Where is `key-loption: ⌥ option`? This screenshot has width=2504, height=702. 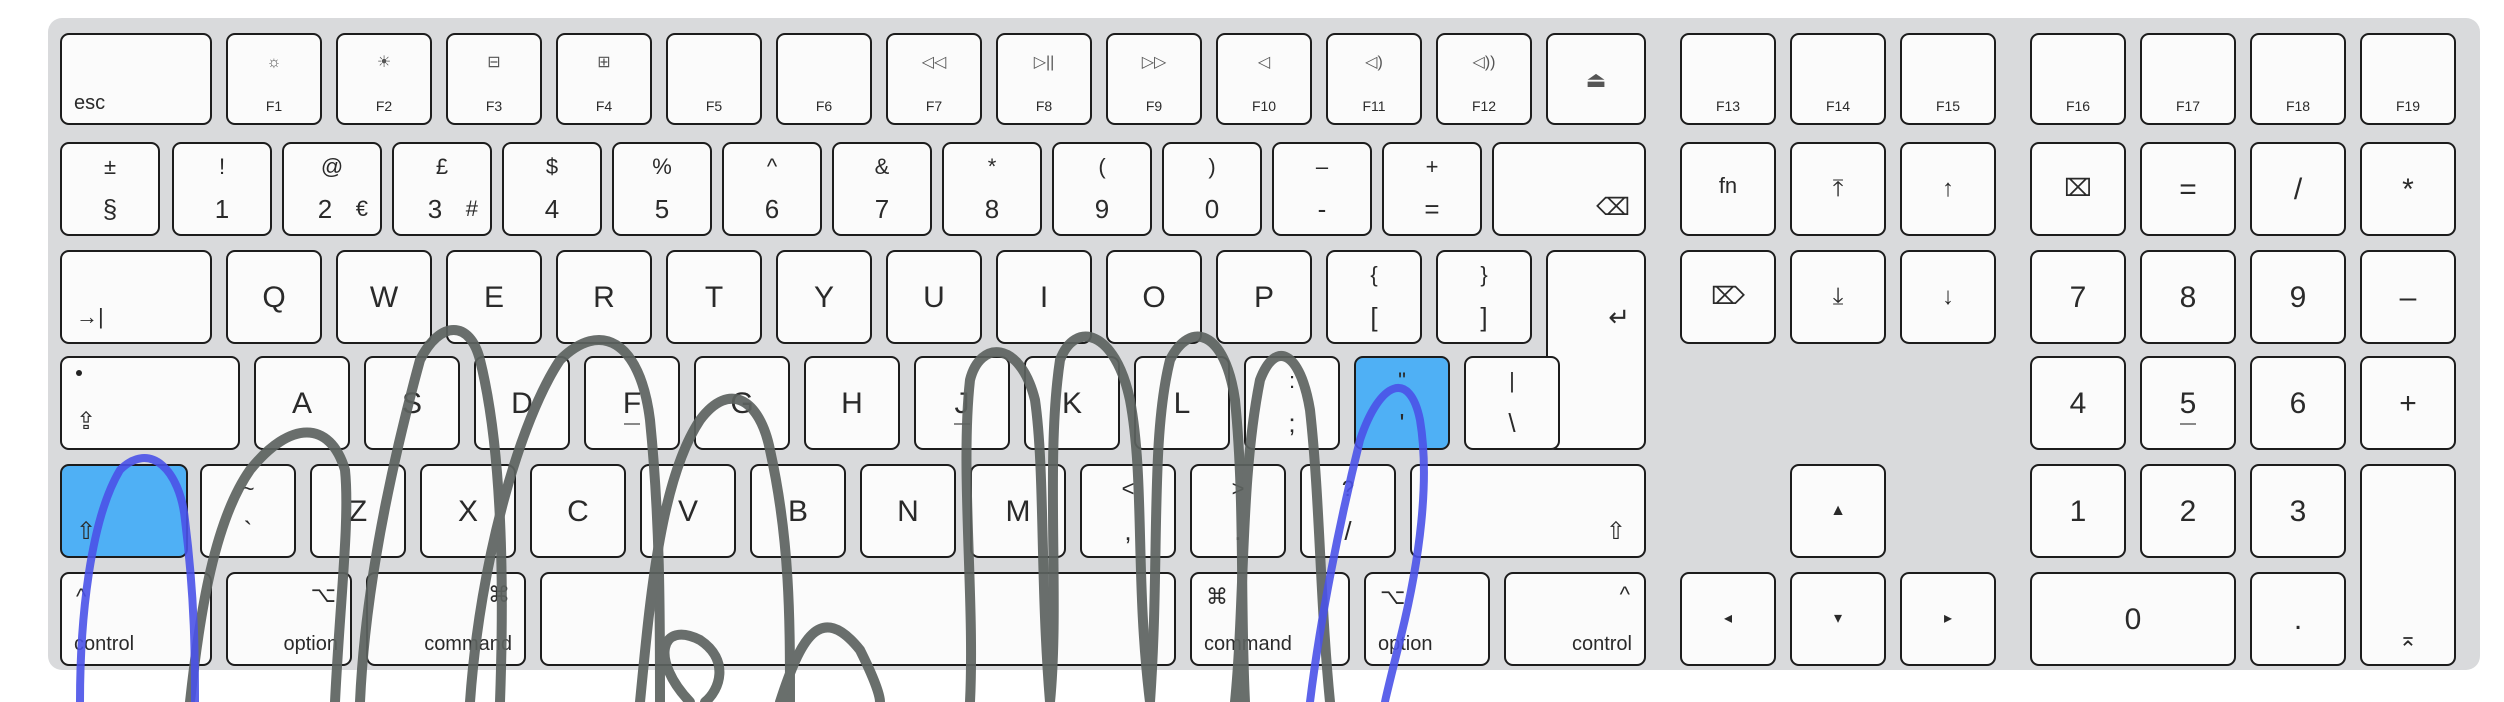 key-loption: ⌥ option is located at coordinates (289, 619).